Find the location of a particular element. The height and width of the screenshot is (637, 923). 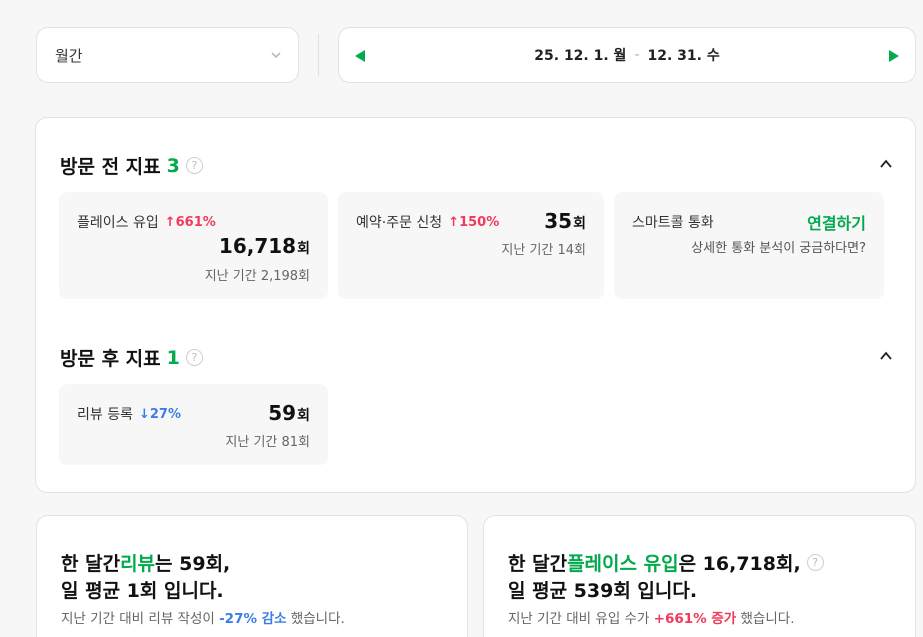

tile-previous: 지난 기간 14회 is located at coordinates (543, 250).